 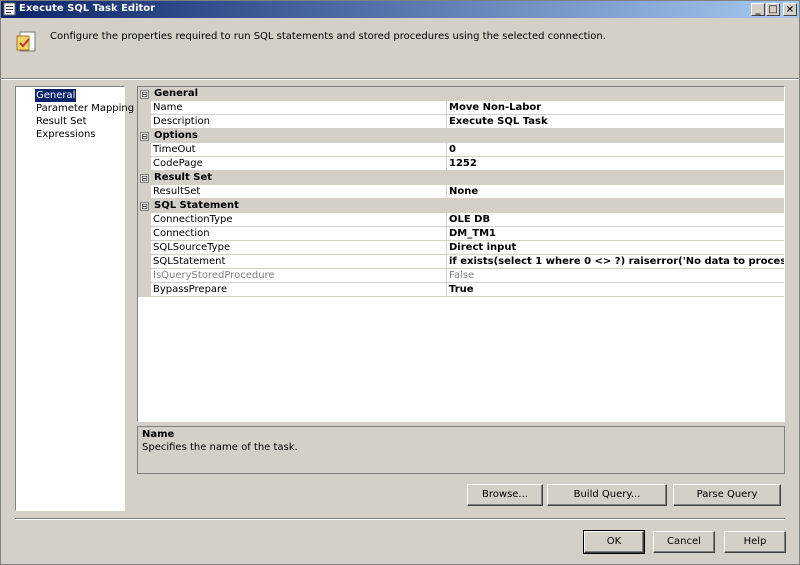 What do you see at coordinates (299, 262) in the screenshot?
I see `property-name: SQLStatement` at bounding box center [299, 262].